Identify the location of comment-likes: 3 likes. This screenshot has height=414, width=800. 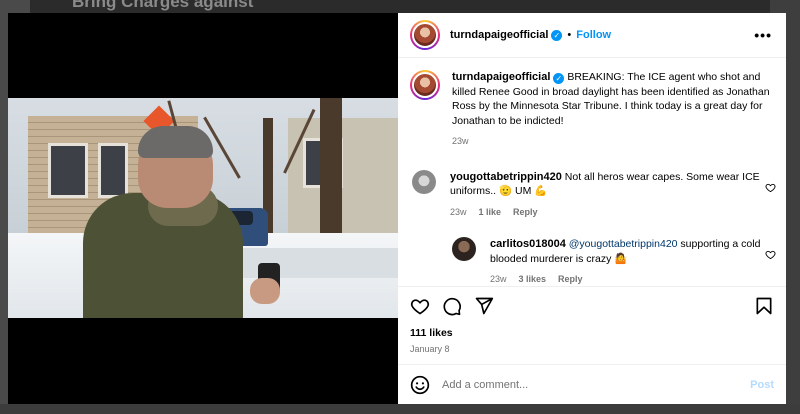
(533, 279).